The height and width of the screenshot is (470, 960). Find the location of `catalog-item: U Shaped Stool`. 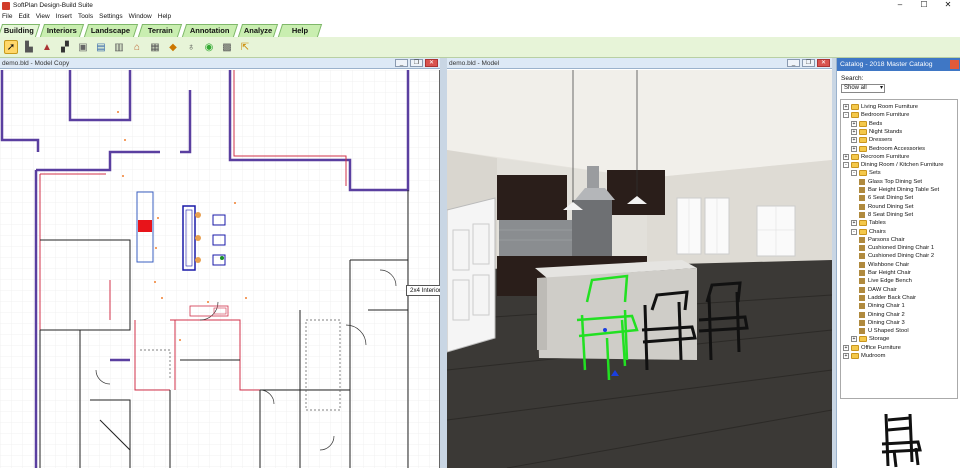

catalog-item: U Shaped Stool is located at coordinates (884, 331).